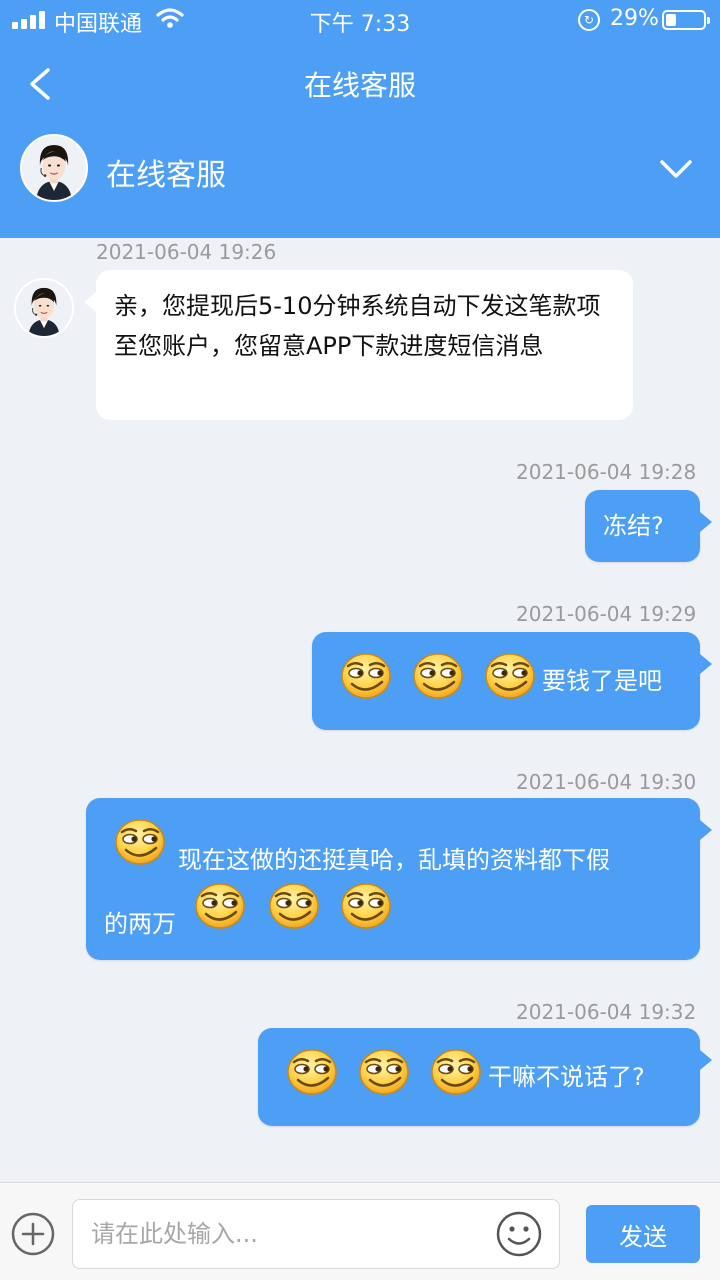  Describe the element at coordinates (485, 1077) in the screenshot. I see `message-bubble-outgoing: 干嘛不说话了?` at that location.